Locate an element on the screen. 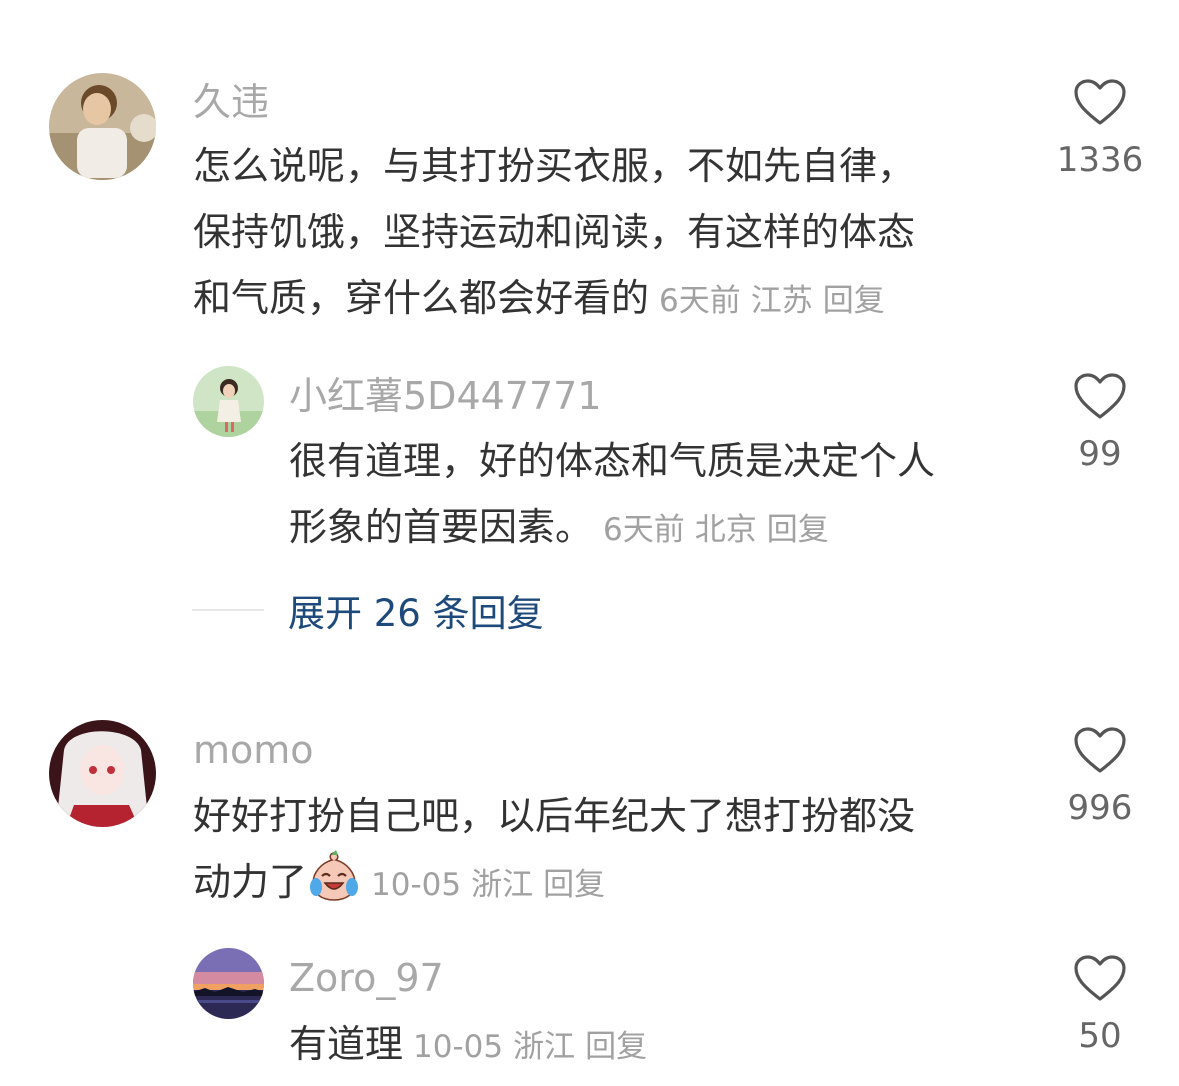  comment-line: 保持饥饿，坚持运动和阅读，有这样的体态 is located at coordinates (554, 232).